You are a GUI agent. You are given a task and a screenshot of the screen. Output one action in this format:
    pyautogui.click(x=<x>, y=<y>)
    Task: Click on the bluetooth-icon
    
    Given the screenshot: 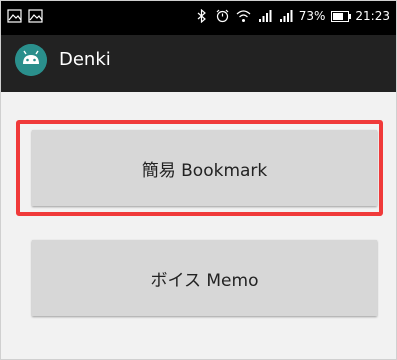 What is the action you would take?
    pyautogui.click(x=201, y=16)
    